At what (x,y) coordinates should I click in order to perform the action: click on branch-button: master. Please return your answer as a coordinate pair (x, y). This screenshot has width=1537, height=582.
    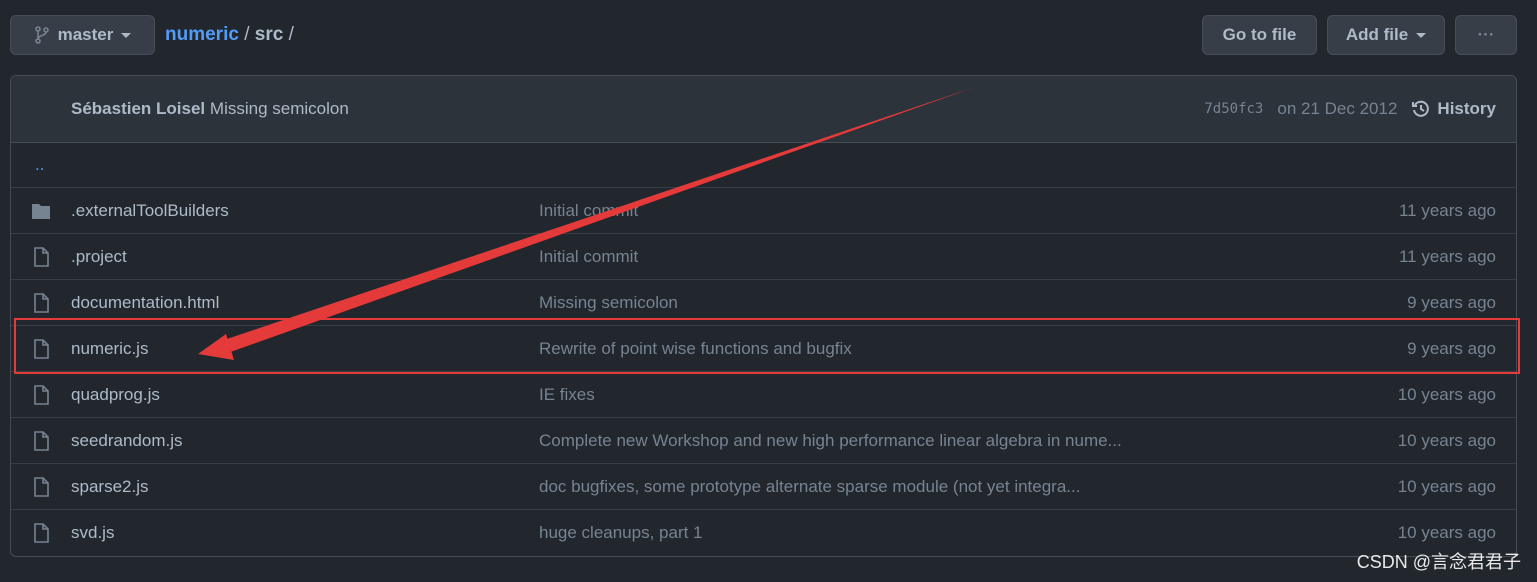
    Looking at the image, I should click on (82, 35).